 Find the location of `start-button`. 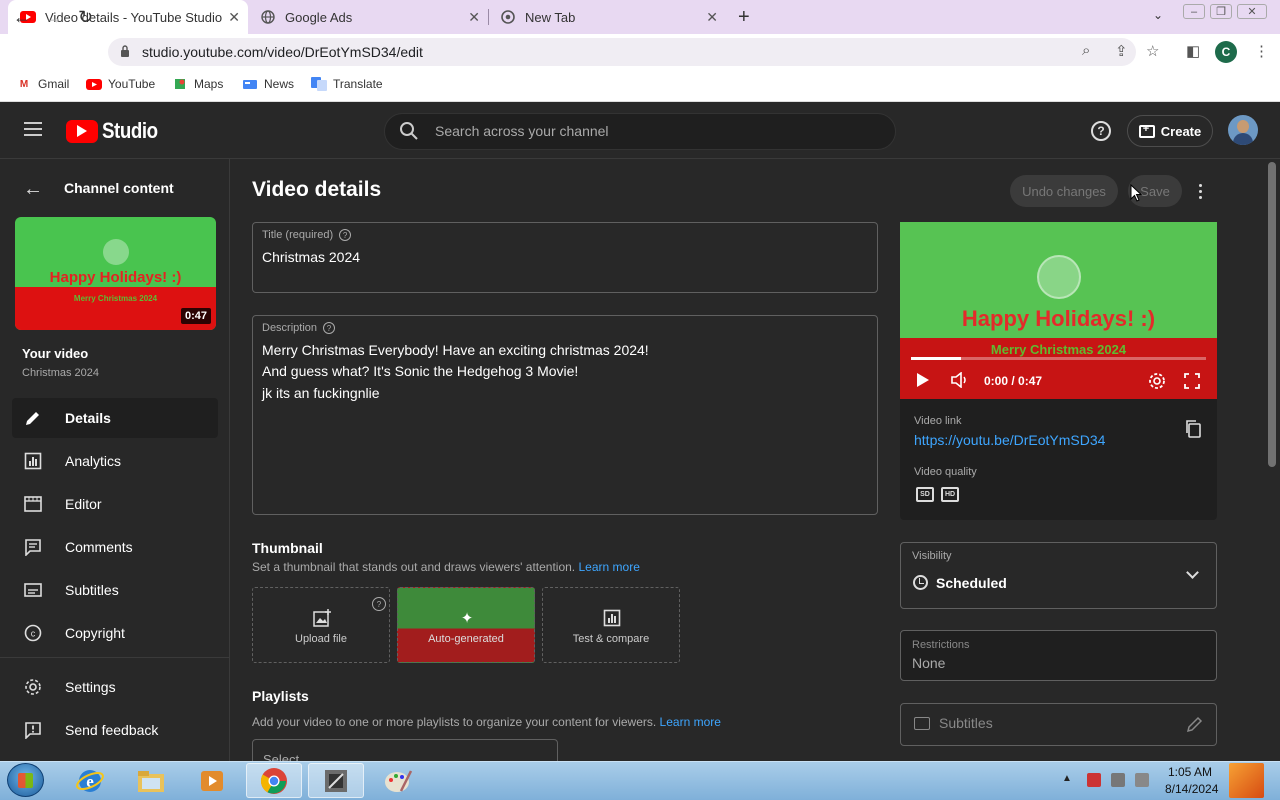

start-button is located at coordinates (25, 780).